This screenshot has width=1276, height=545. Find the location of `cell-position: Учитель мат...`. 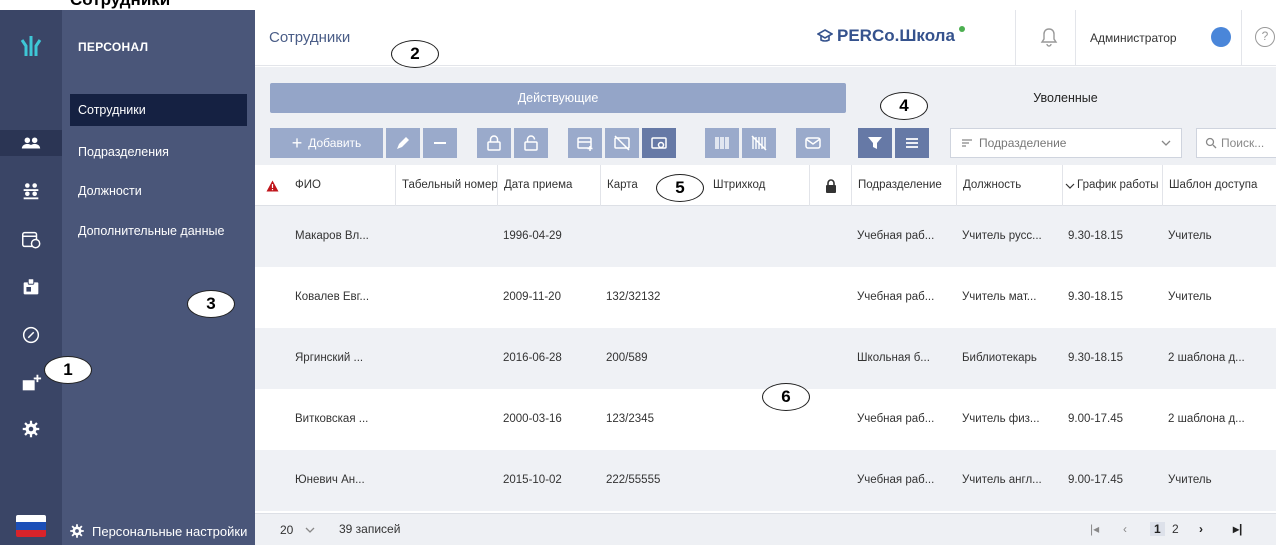

cell-position: Учитель мат... is located at coordinates (999, 297).